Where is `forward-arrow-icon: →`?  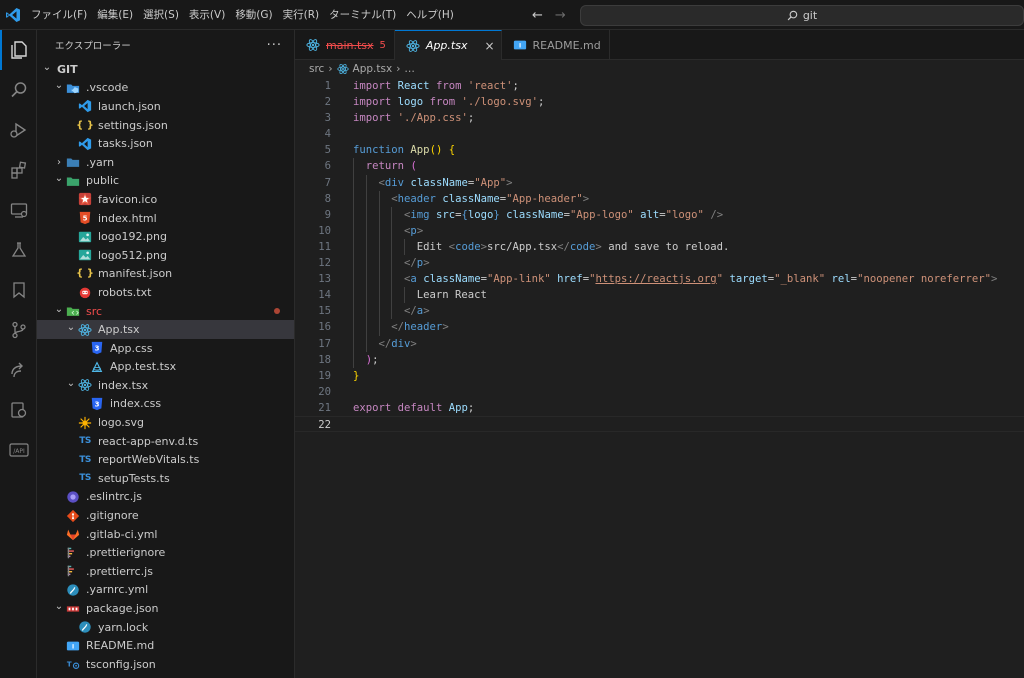
forward-arrow-icon: → is located at coordinates (560, 15).